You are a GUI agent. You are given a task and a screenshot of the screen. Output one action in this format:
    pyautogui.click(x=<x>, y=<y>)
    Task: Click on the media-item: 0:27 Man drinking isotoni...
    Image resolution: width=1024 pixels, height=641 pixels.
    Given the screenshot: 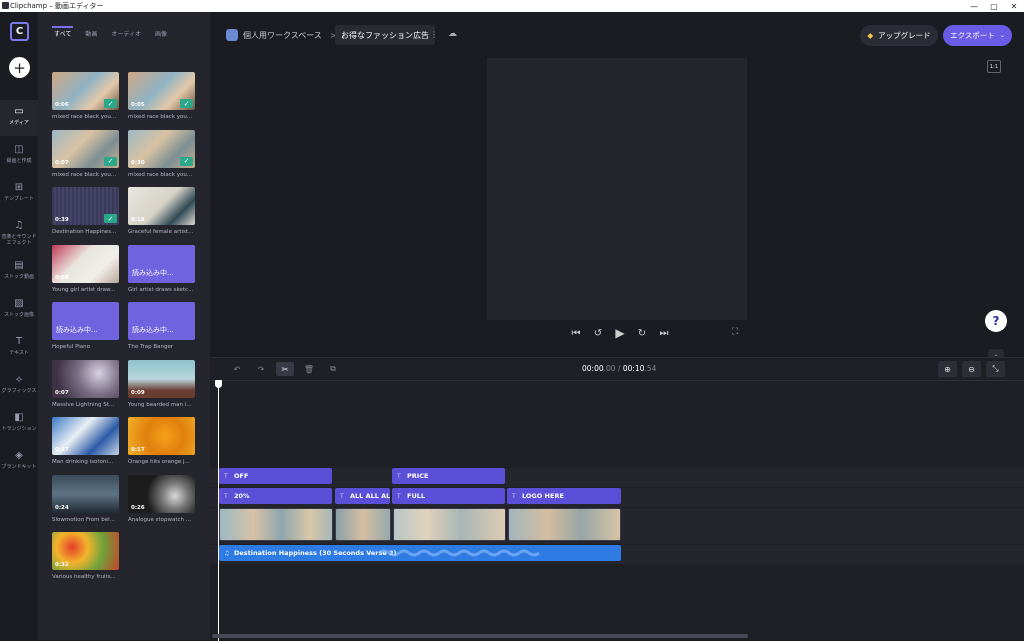 What is the action you would take?
    pyautogui.click(x=86, y=441)
    